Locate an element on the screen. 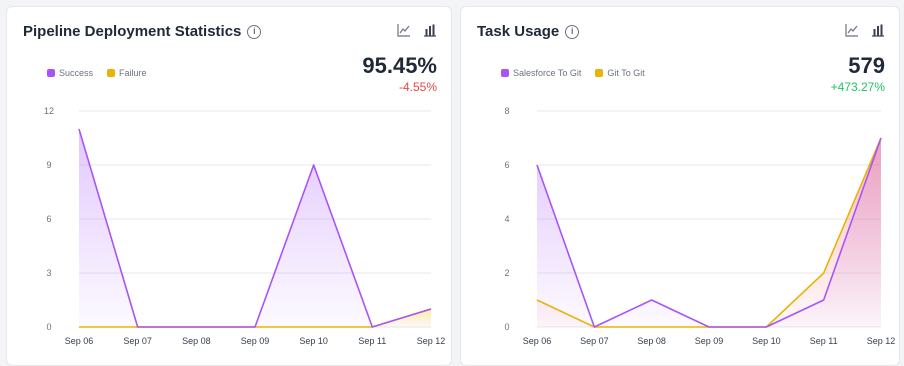 The width and height of the screenshot is (904, 366). y-tick-label: 8 is located at coordinates (506, 111).